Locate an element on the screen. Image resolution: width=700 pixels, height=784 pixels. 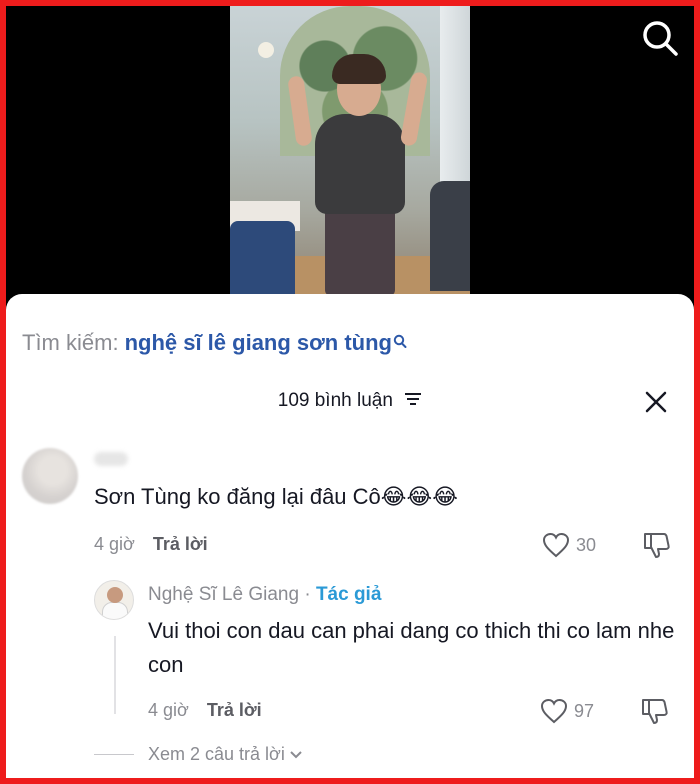
reply-dislike-button is located at coordinates (655, 713).